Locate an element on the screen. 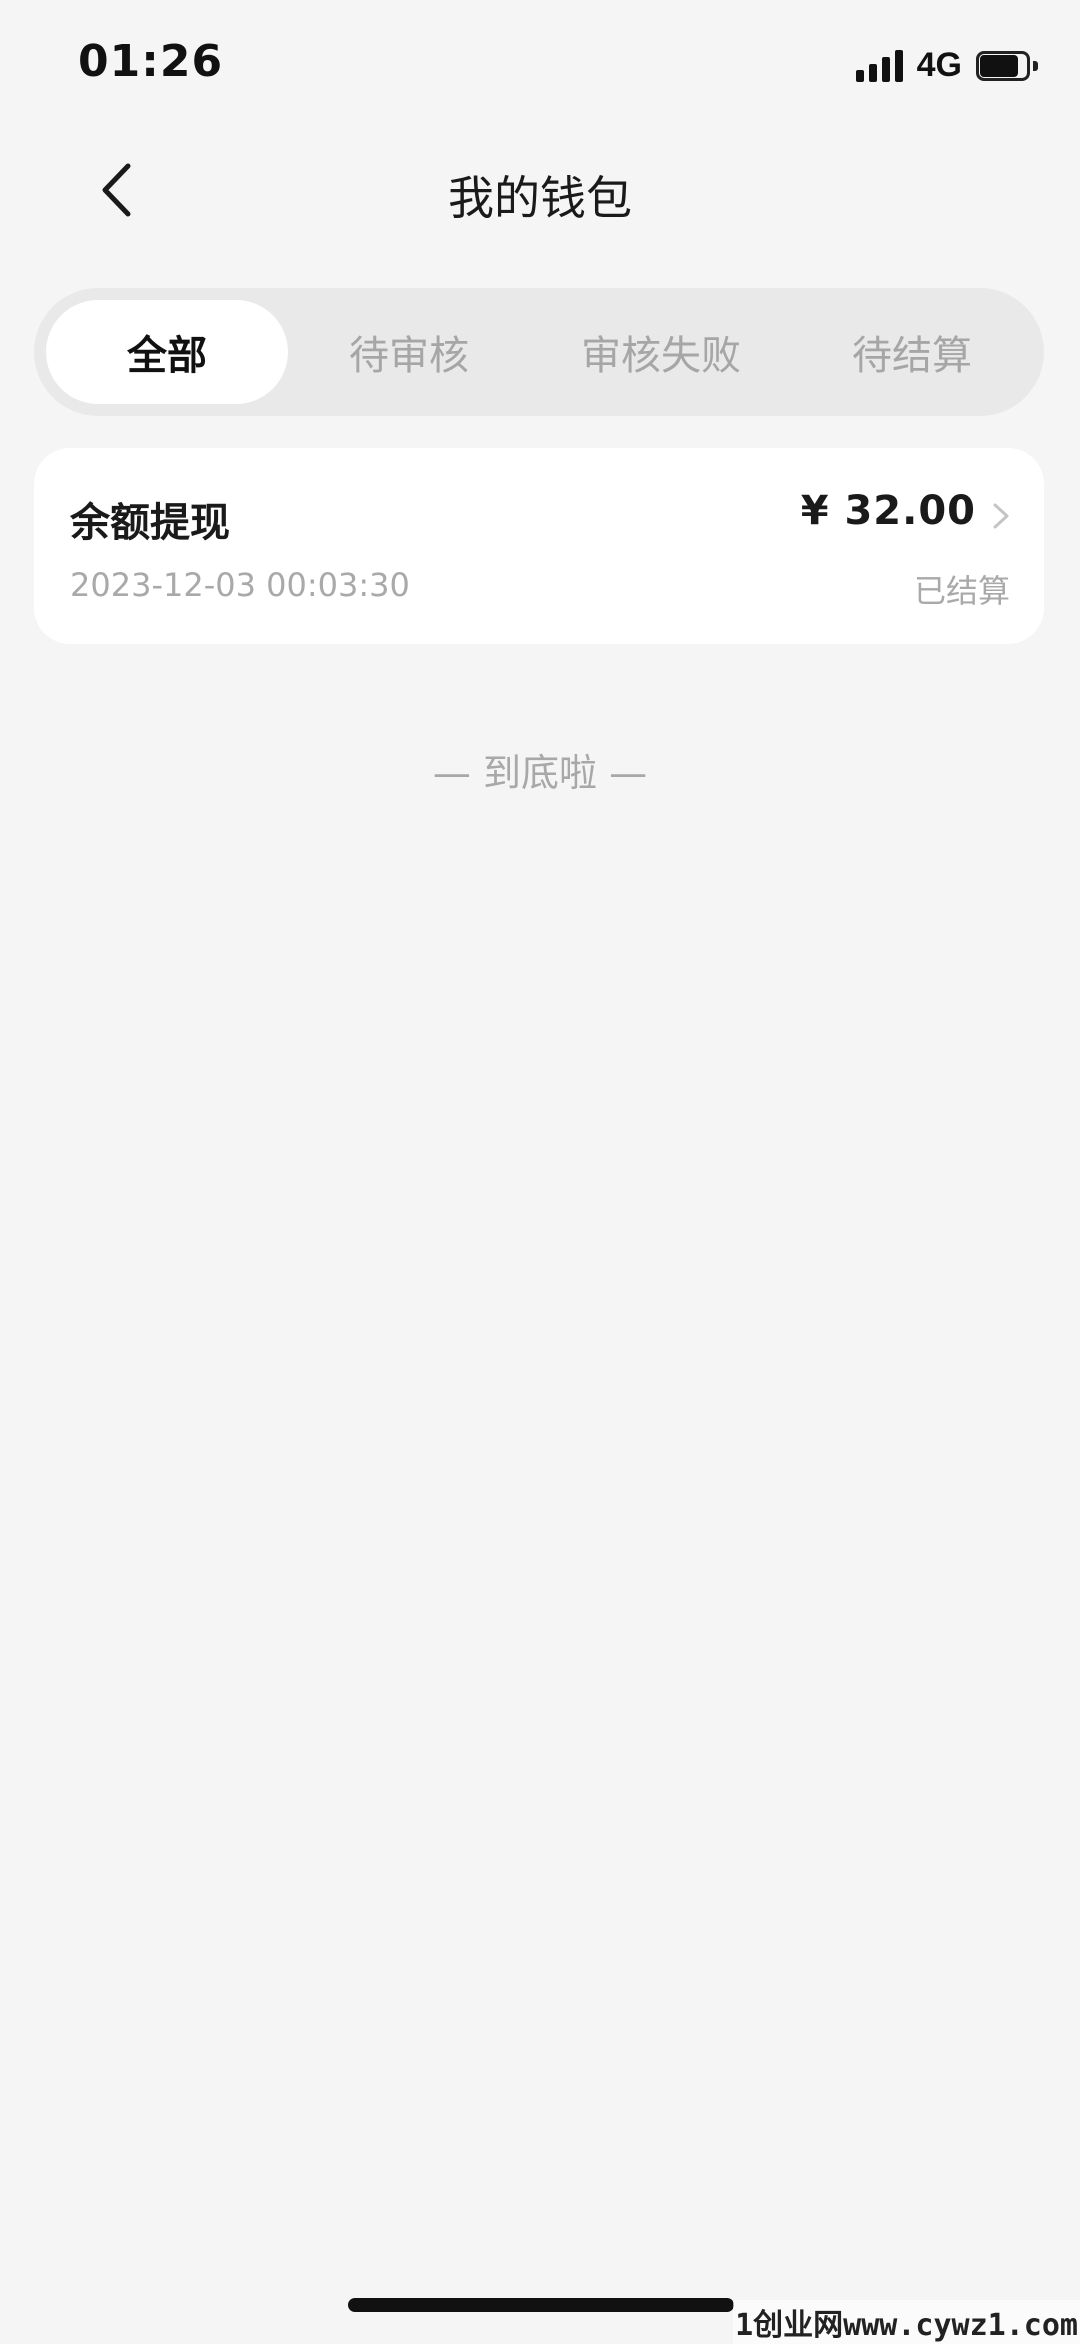 The image size is (1080, 2344). signal-bars-icon is located at coordinates (879, 65).